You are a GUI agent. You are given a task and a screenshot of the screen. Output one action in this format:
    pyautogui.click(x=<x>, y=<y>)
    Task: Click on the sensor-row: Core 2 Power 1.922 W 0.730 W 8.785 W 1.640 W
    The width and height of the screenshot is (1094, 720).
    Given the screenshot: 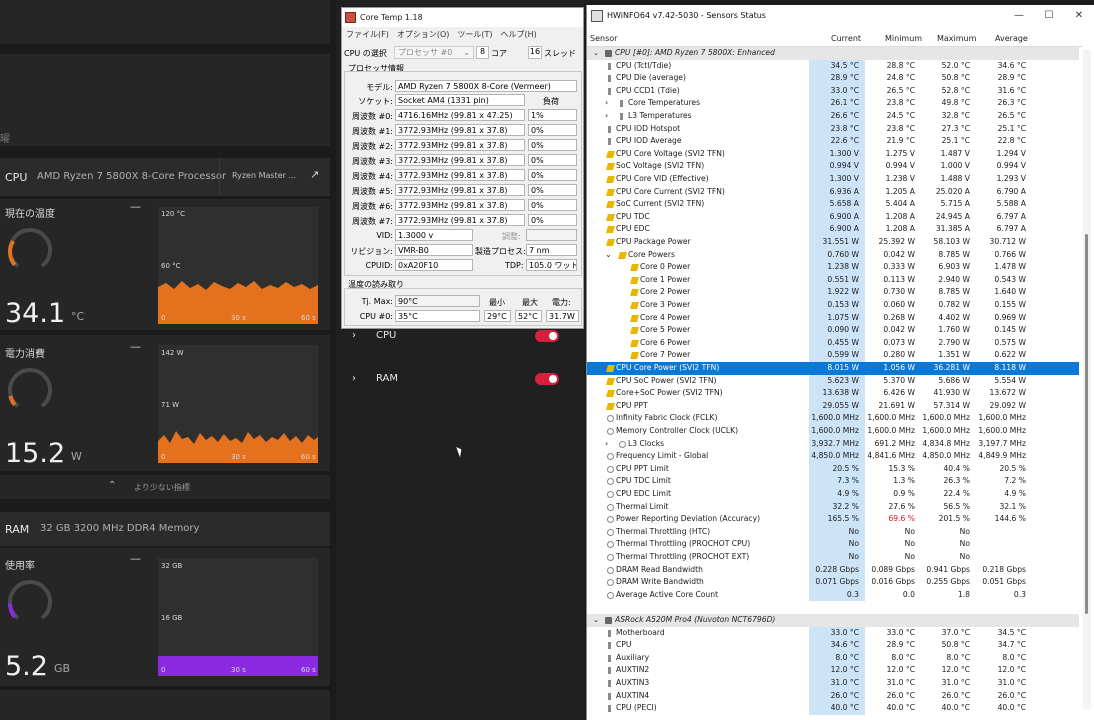 What is the action you would take?
    pyautogui.click(x=833, y=292)
    